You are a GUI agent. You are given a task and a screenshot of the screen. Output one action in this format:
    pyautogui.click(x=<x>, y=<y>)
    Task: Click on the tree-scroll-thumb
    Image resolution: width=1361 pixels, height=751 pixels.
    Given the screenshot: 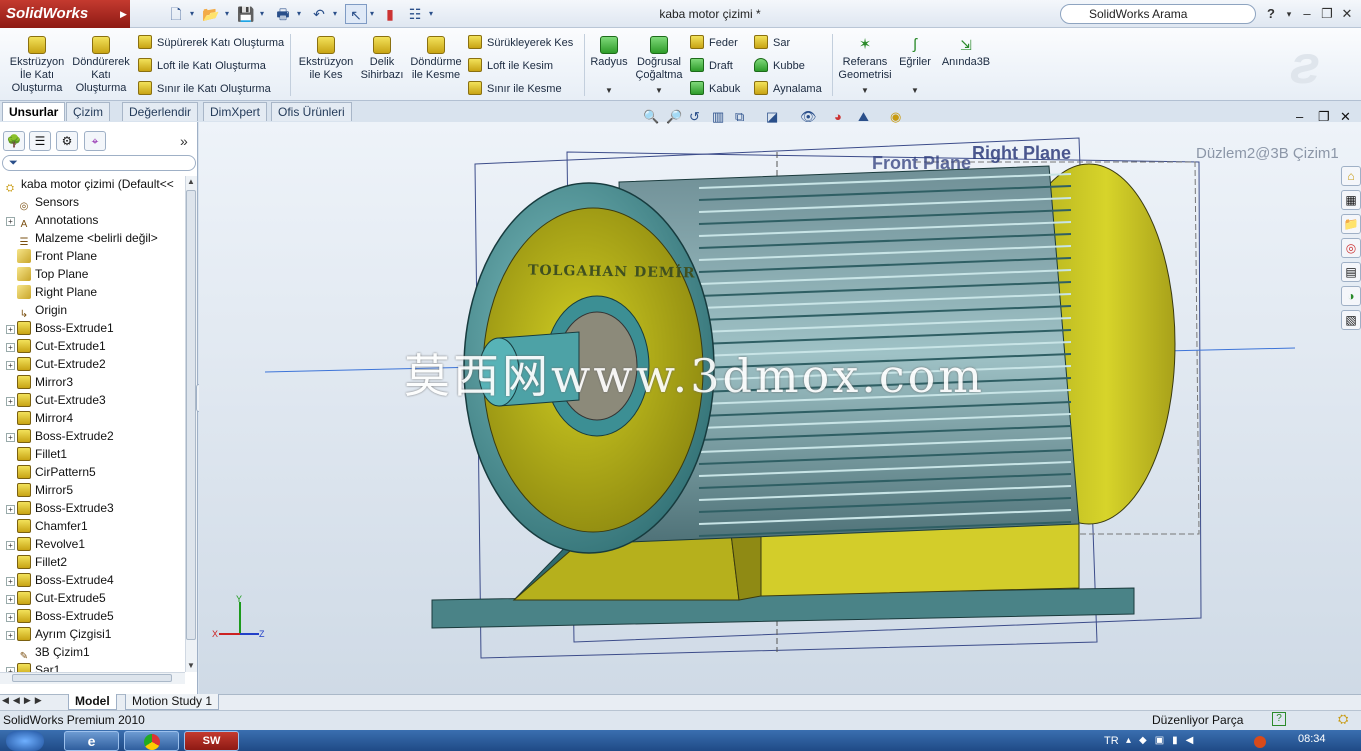 What is the action you would take?
    pyautogui.click(x=191, y=415)
    